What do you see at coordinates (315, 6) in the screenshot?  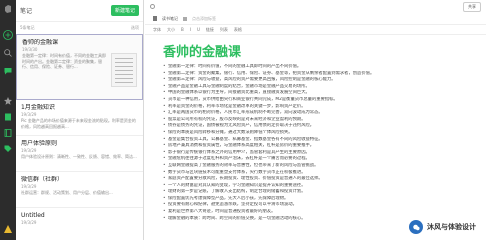 I see `editor-top-bar: 共享` at bounding box center [315, 6].